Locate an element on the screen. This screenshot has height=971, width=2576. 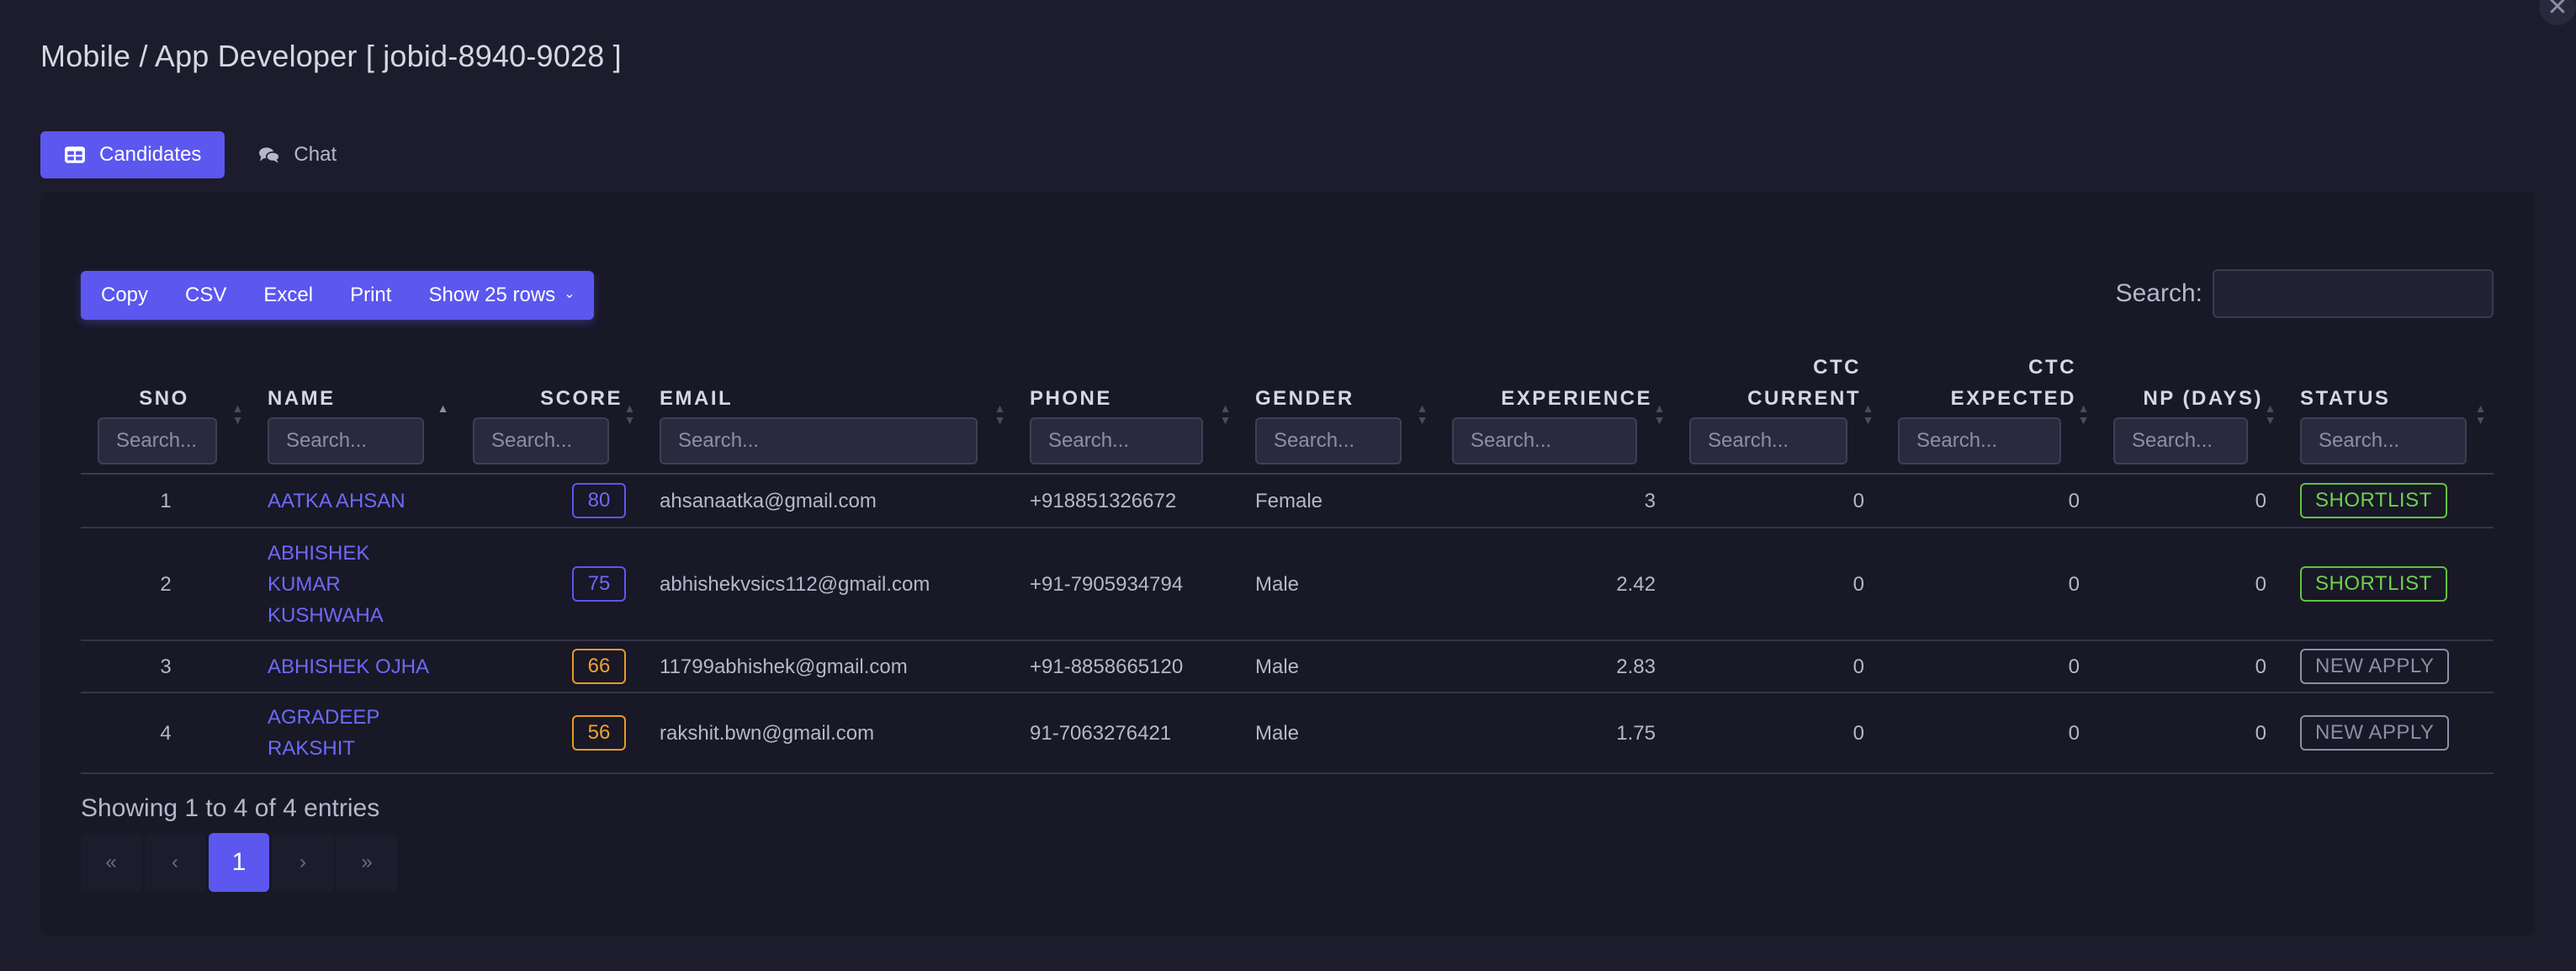
cell-phone: +91-8858665120 is located at coordinates (1125, 666).